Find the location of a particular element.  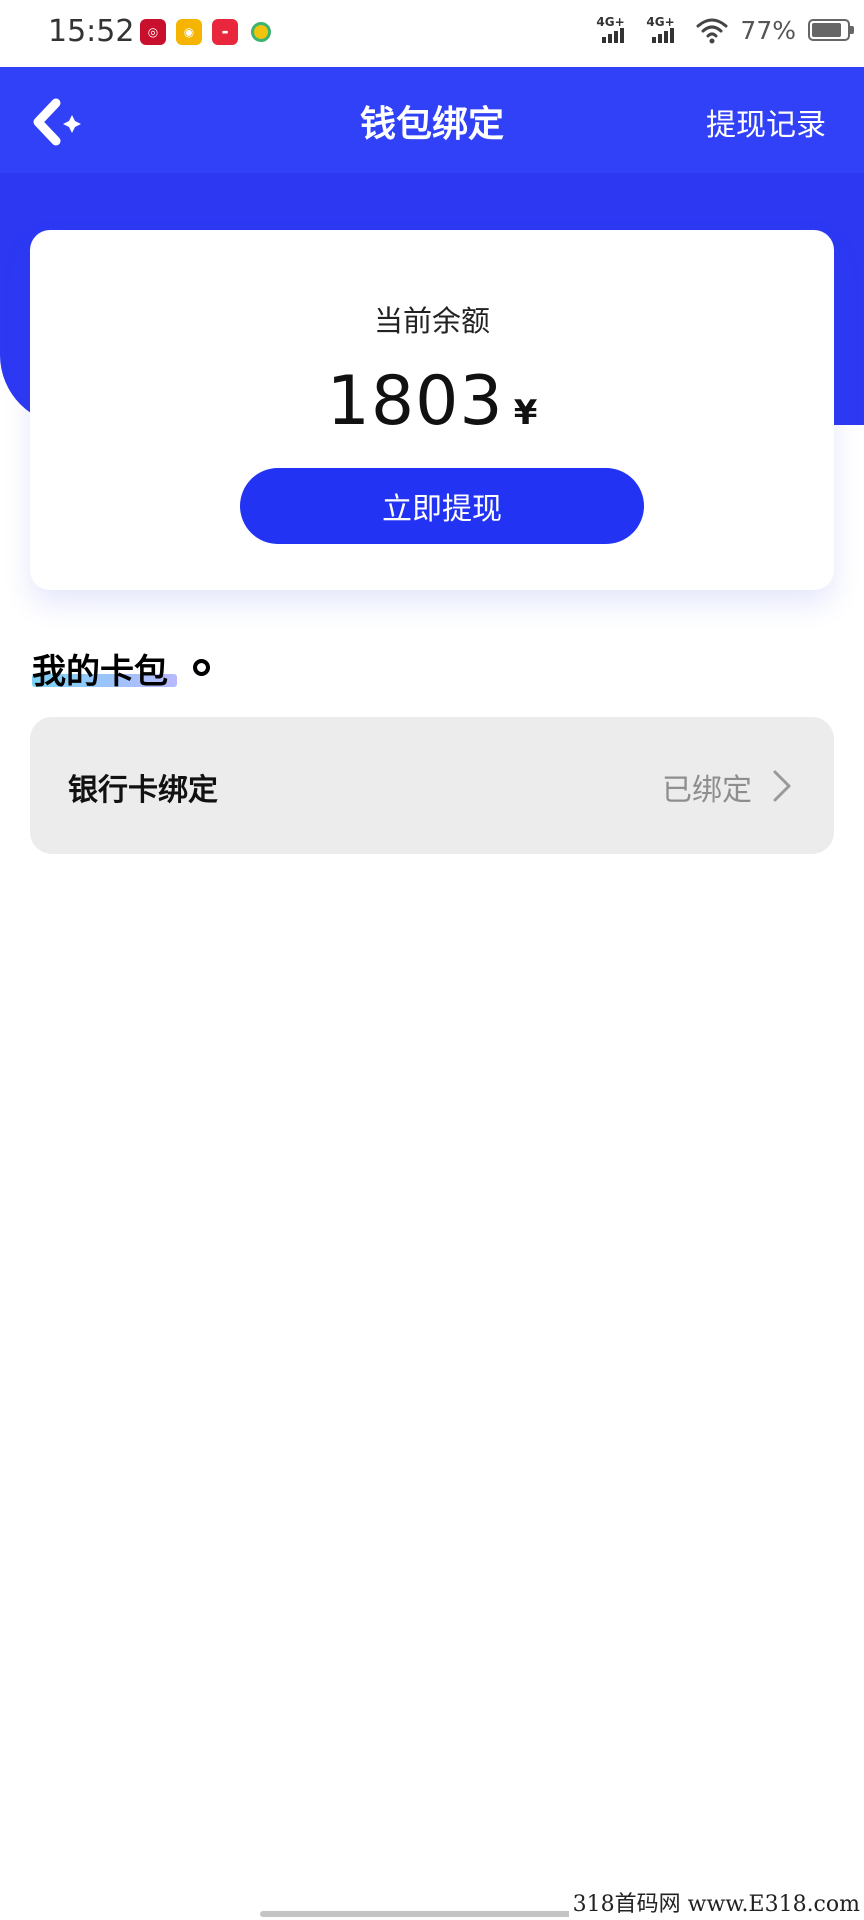

currency-symbol: ¥ is located at coordinates (525, 413).